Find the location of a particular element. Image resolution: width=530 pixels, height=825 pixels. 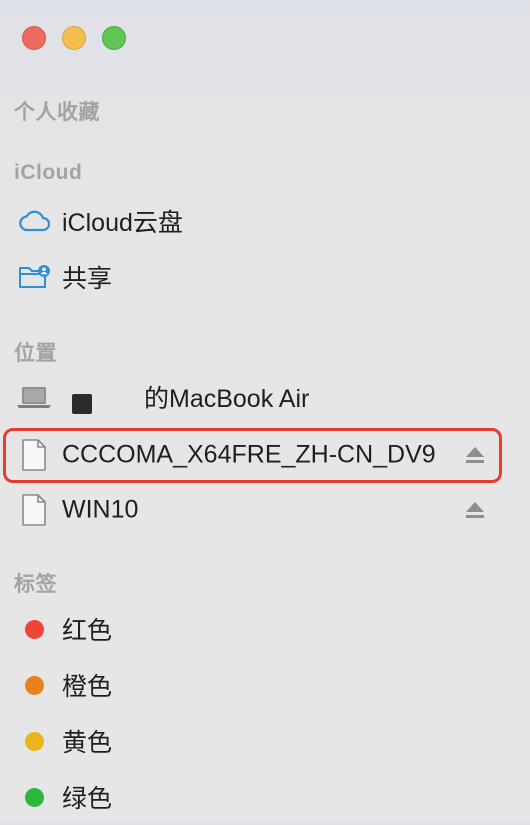

zoom-window-button is located at coordinates (114, 38).